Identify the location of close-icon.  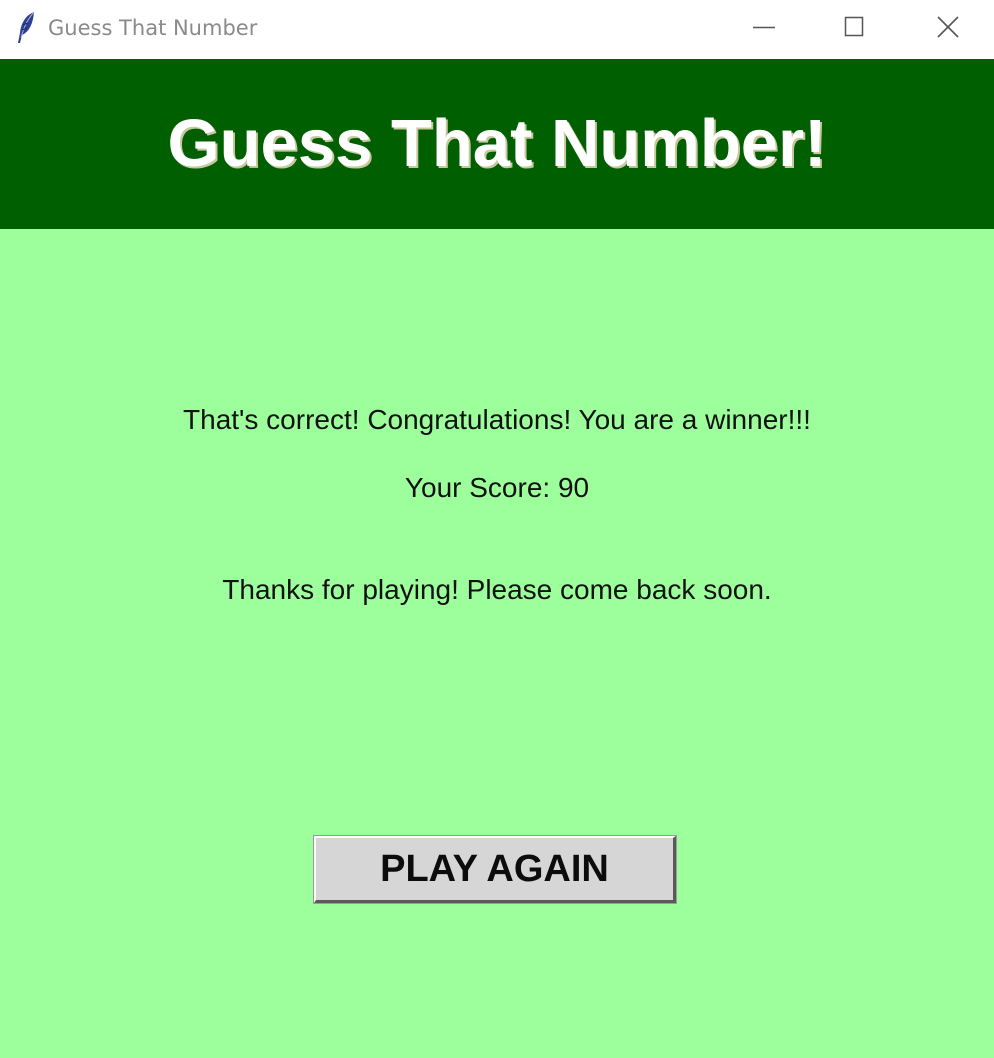
(948, 27).